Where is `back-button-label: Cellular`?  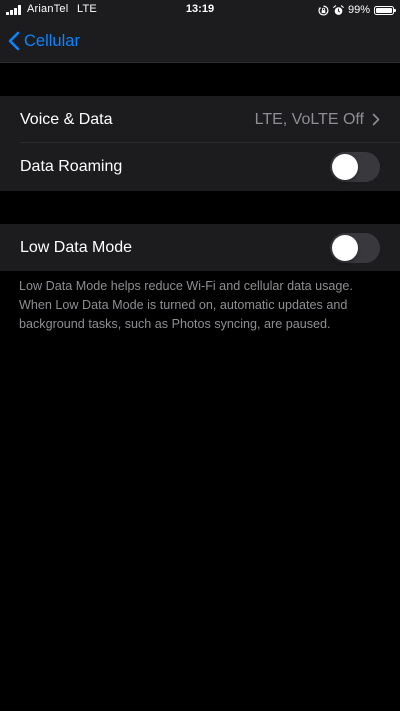
back-button-label: Cellular is located at coordinates (52, 40).